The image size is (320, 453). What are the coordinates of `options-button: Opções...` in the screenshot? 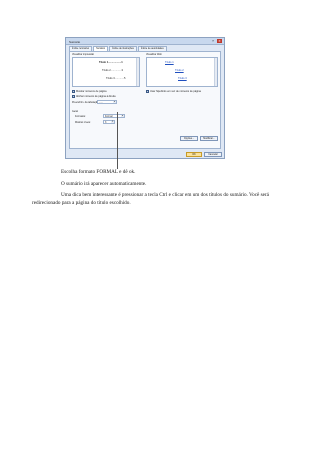 It's located at (189, 138).